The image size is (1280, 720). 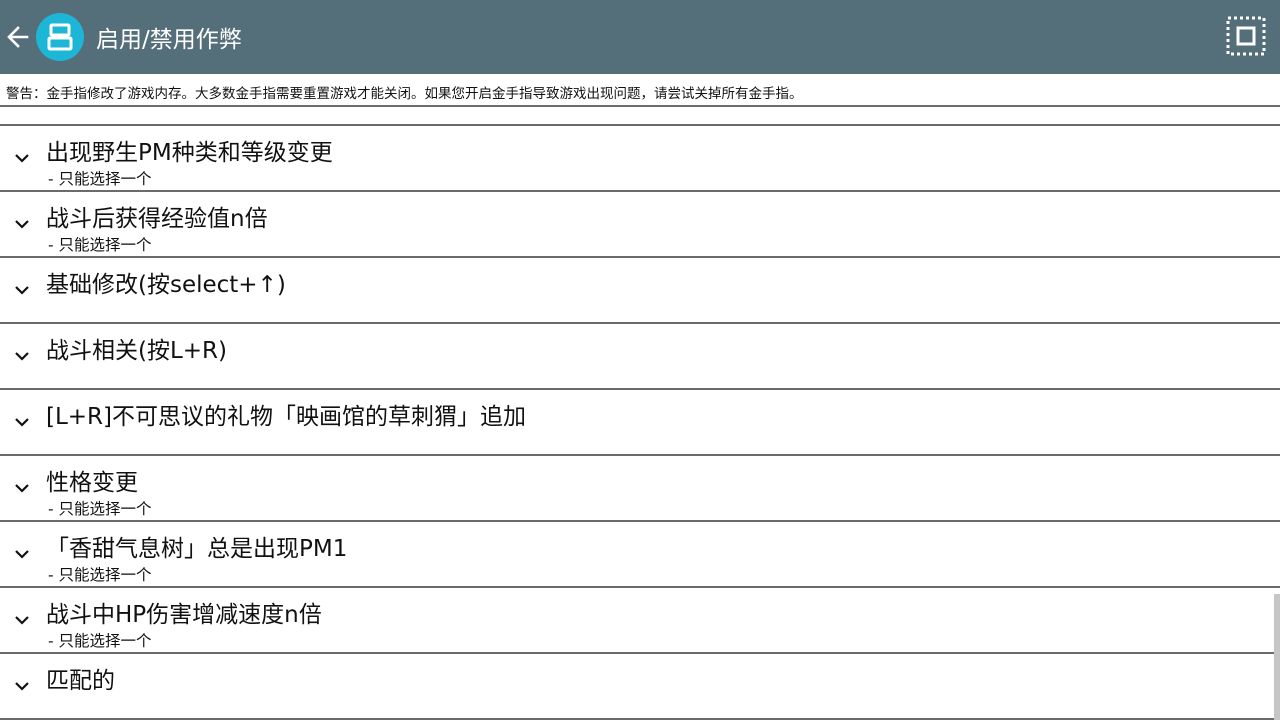 I want to click on cheat-group-title: 「香甜气息树」总是出现PM1, so click(x=197, y=549).